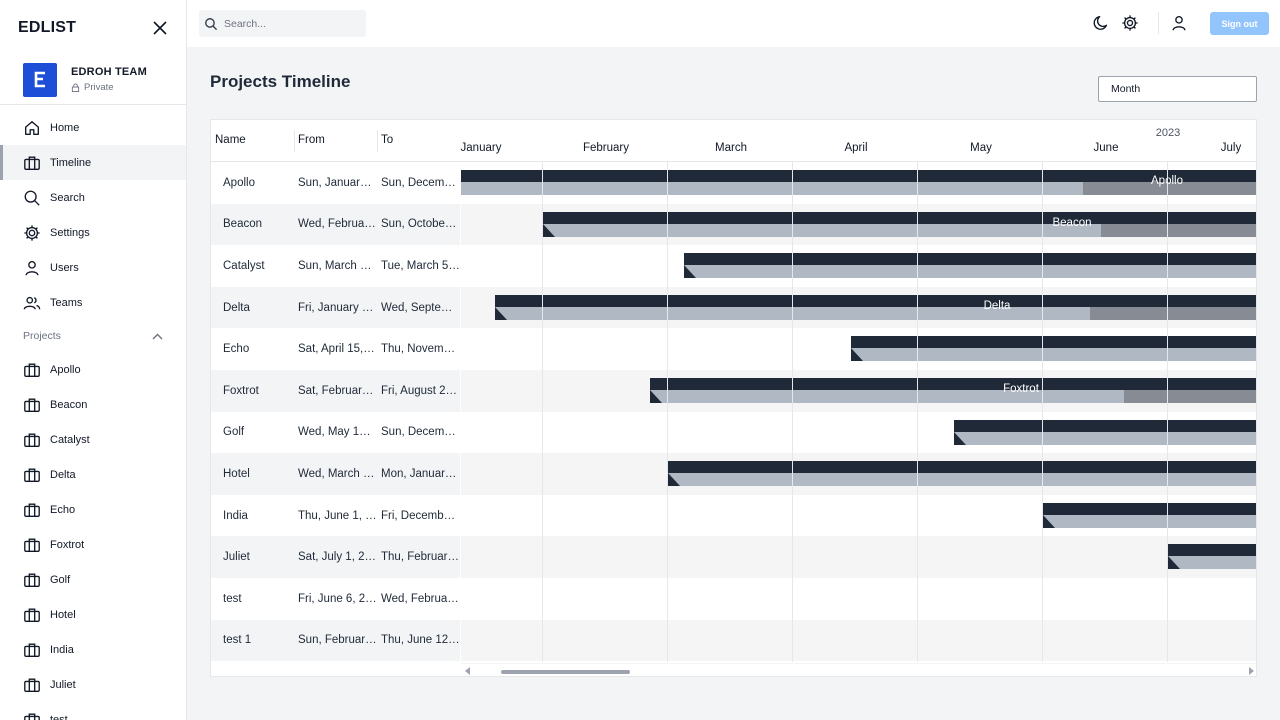 The height and width of the screenshot is (720, 1280). I want to click on sidebar-project-item: Beacon, so click(93, 404).